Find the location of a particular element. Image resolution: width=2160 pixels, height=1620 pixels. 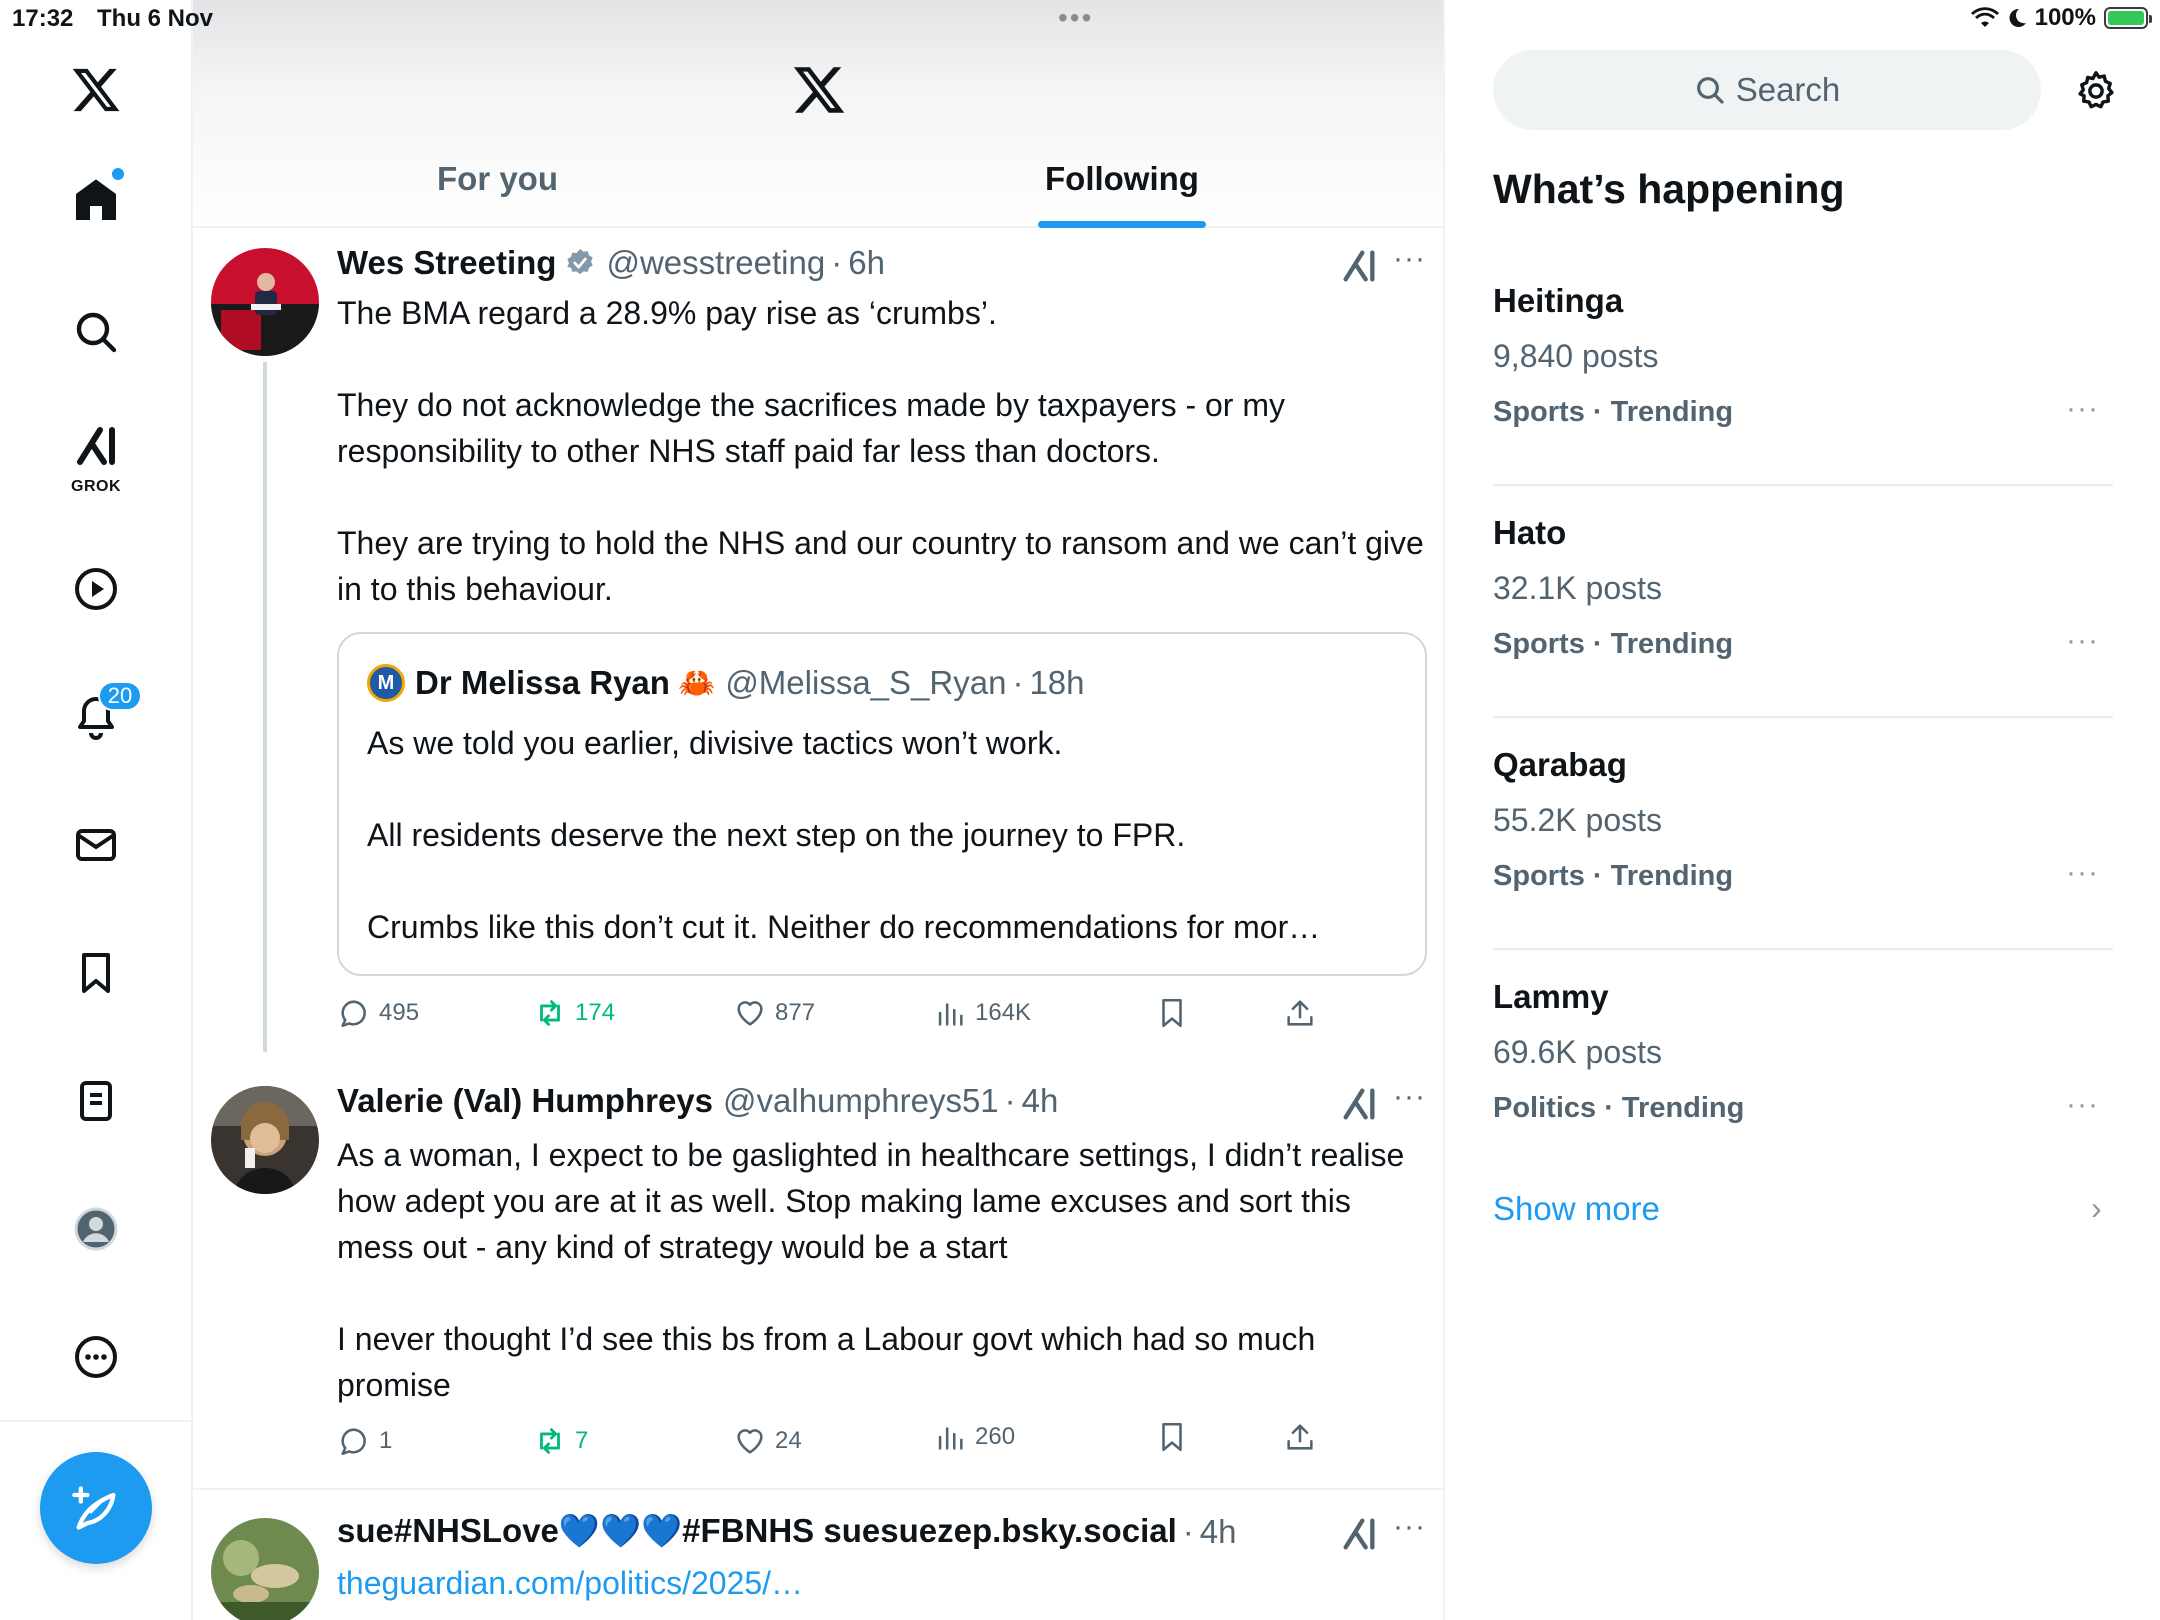

multitasking-dots: ••• is located at coordinates (1075, 18).